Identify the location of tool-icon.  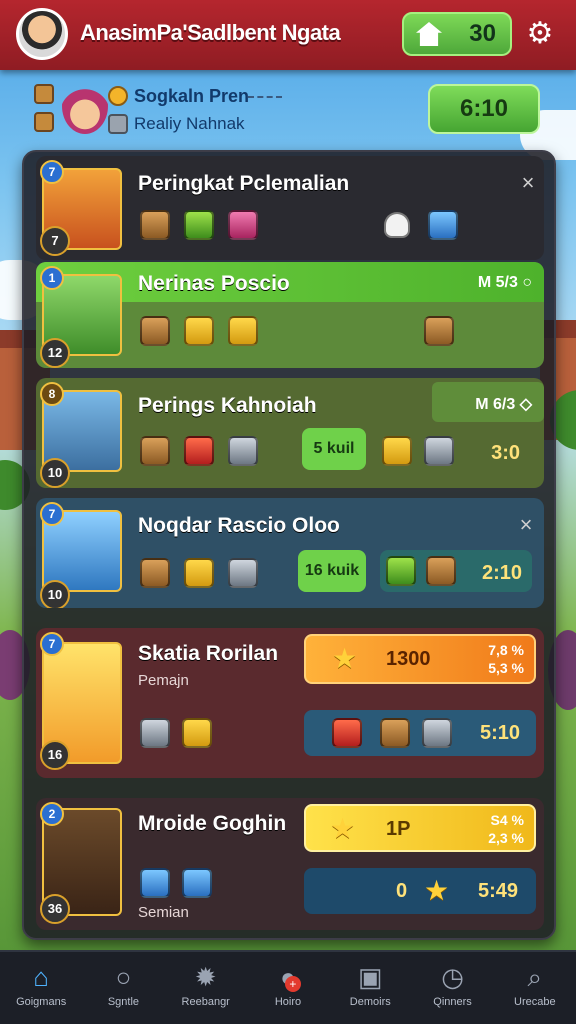
(155, 883).